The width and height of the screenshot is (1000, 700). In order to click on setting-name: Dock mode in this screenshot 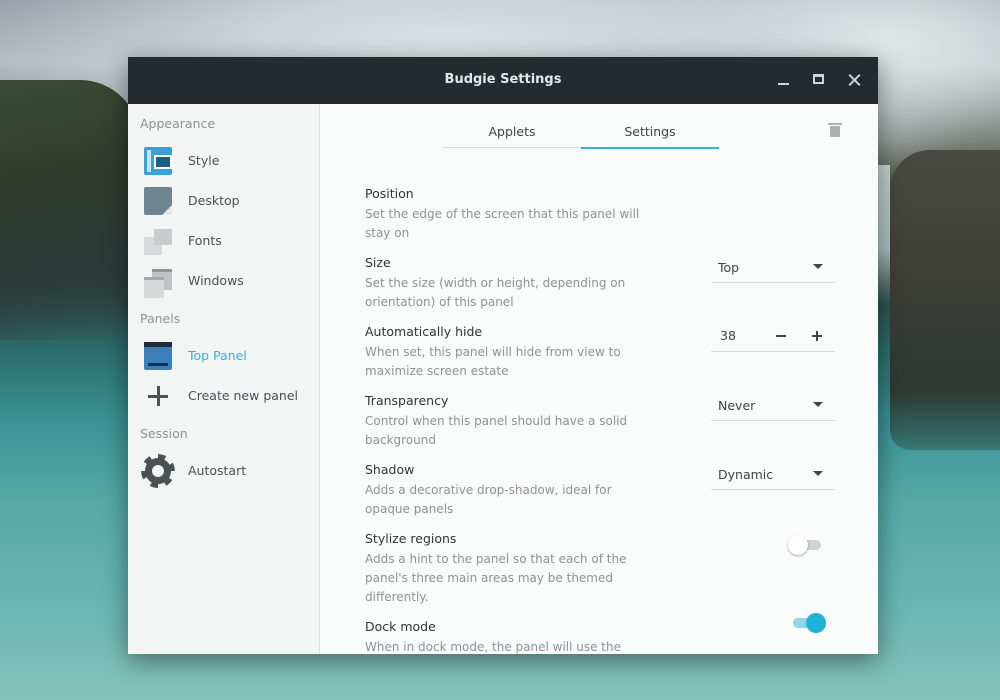, I will do `click(400, 626)`.